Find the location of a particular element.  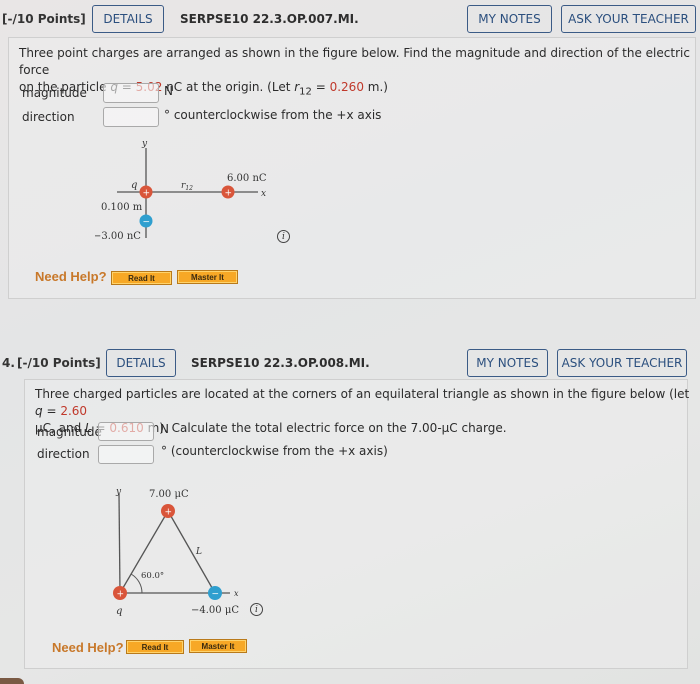

angle-label: 60.0° is located at coordinates (152, 576).